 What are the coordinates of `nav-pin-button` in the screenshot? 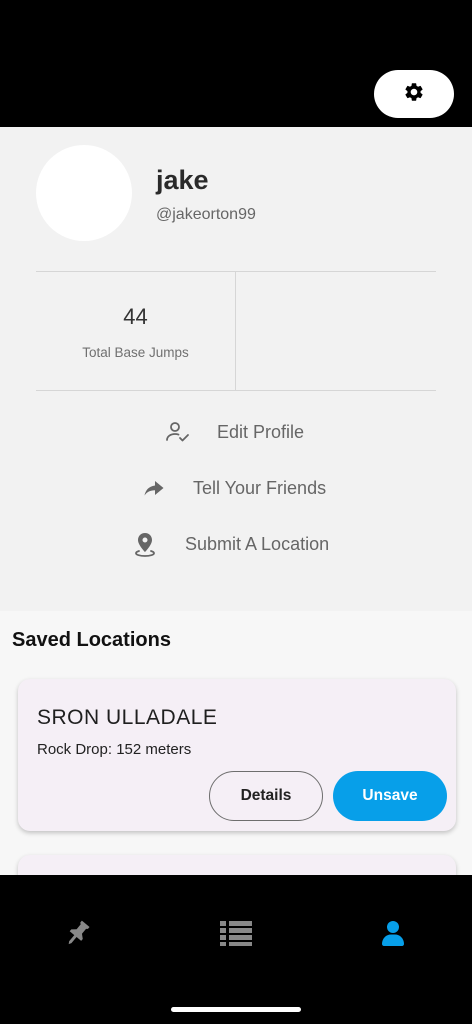 It's located at (78, 935).